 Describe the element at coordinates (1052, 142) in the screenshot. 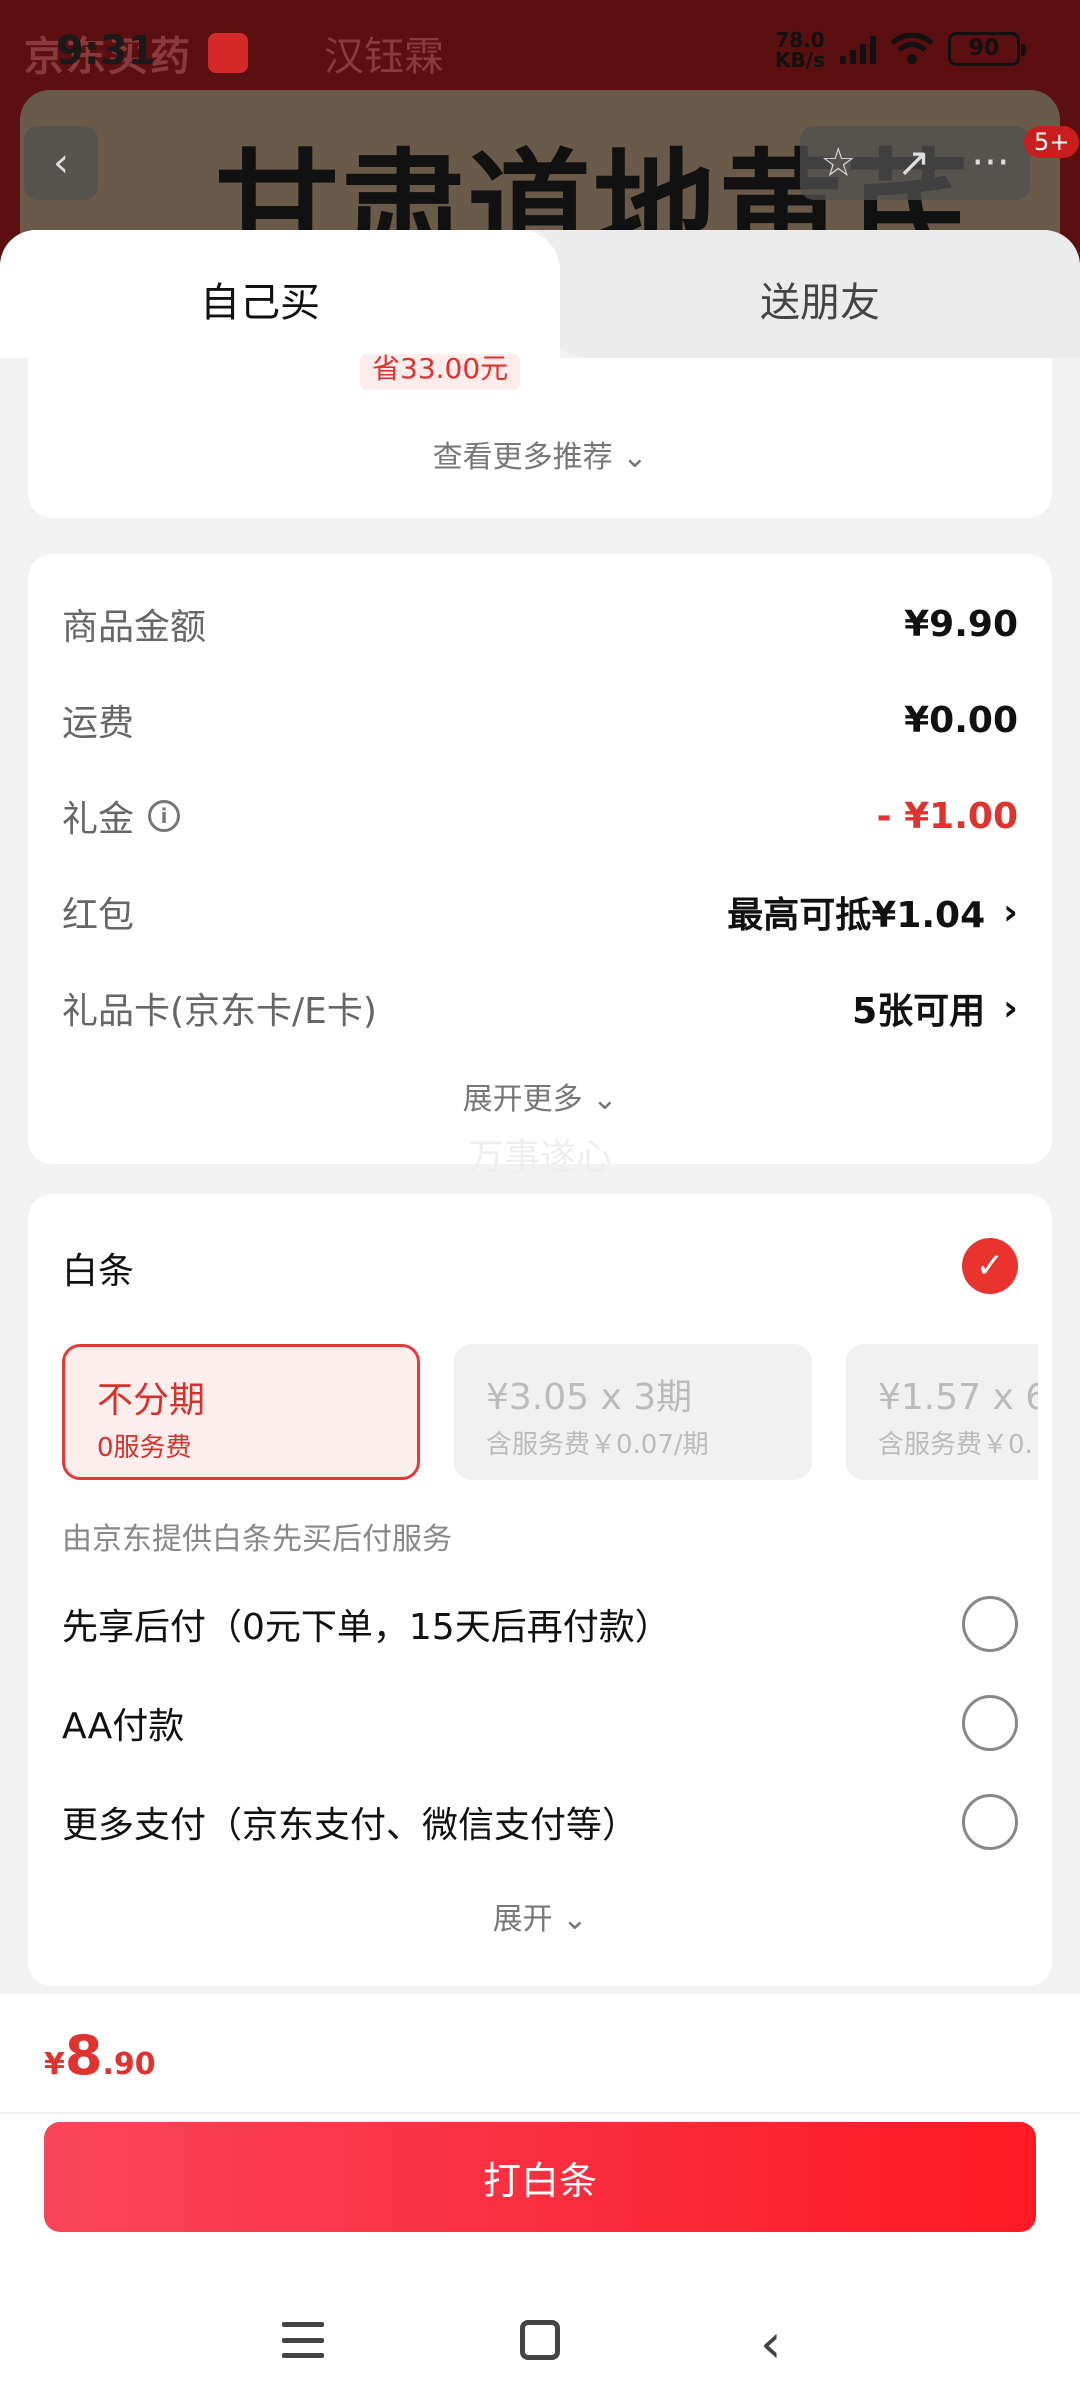

I see `message-badge: 5+` at that location.